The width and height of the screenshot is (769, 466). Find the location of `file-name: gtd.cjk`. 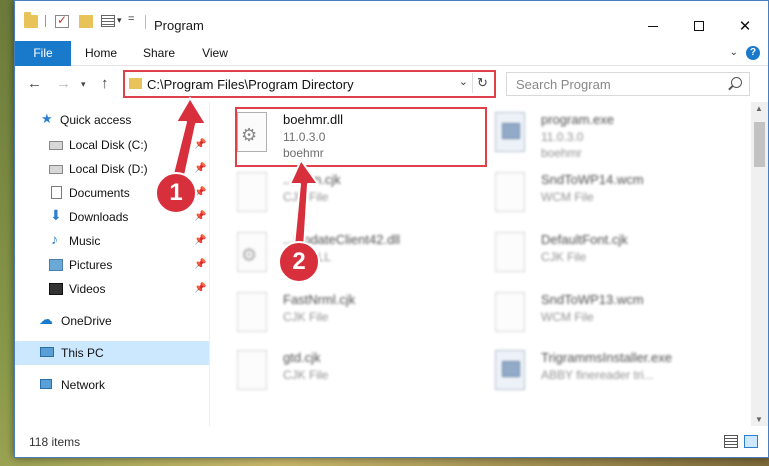

file-name: gtd.cjk is located at coordinates (302, 357).